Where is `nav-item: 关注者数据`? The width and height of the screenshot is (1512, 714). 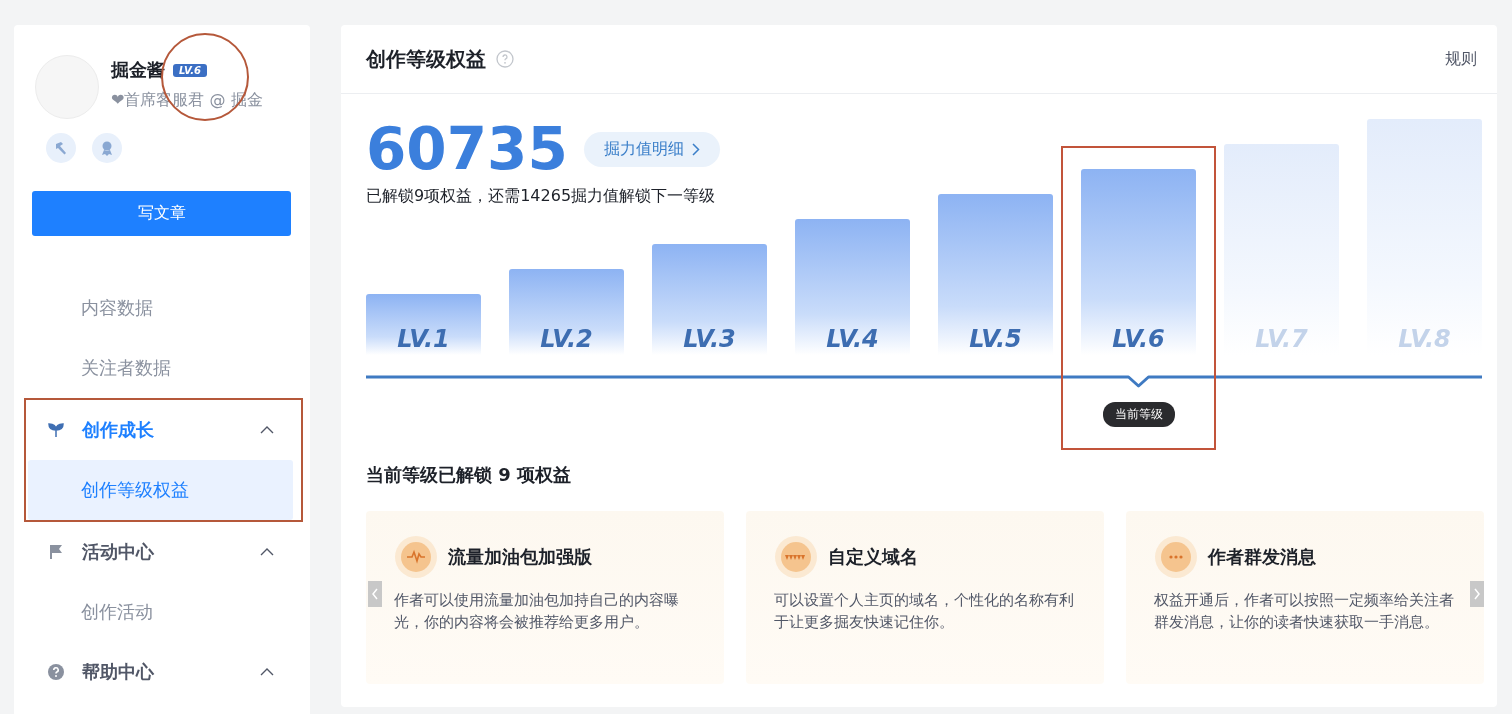
nav-item: 关注者数据 is located at coordinates (160, 368).